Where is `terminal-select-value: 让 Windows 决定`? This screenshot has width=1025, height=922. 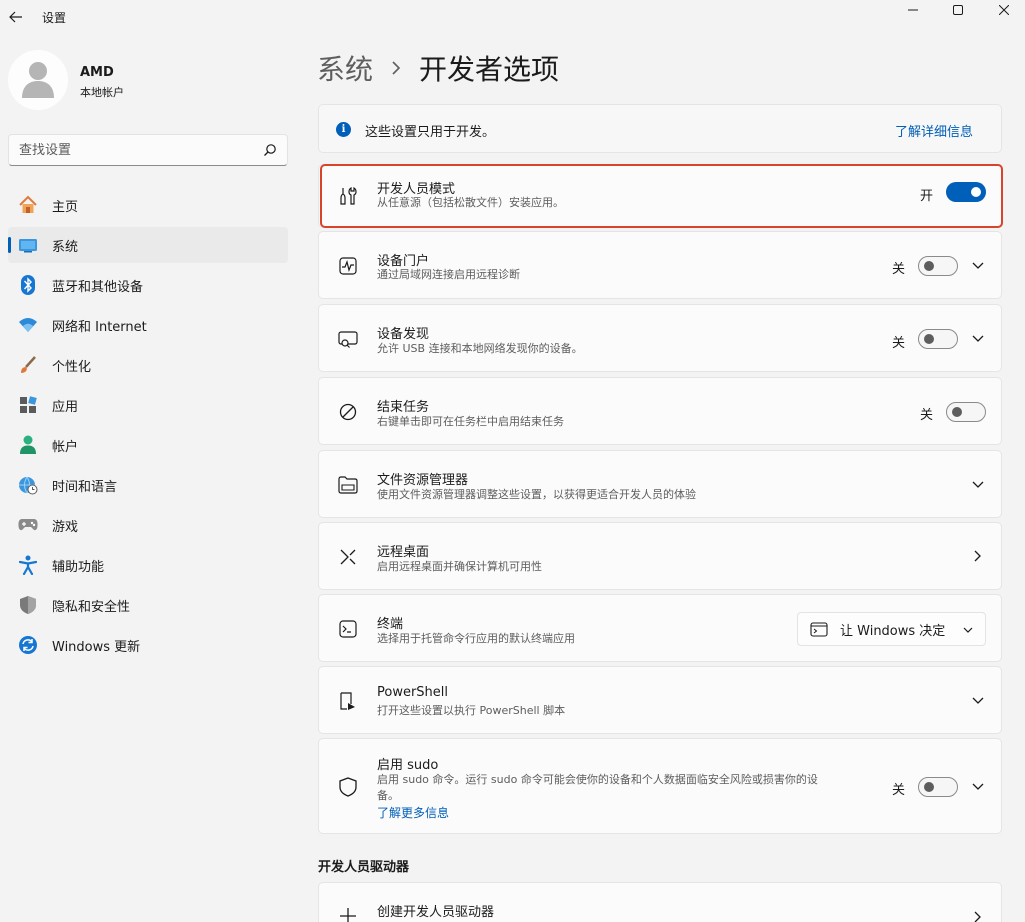 terminal-select-value: 让 Windows 决定 is located at coordinates (893, 631).